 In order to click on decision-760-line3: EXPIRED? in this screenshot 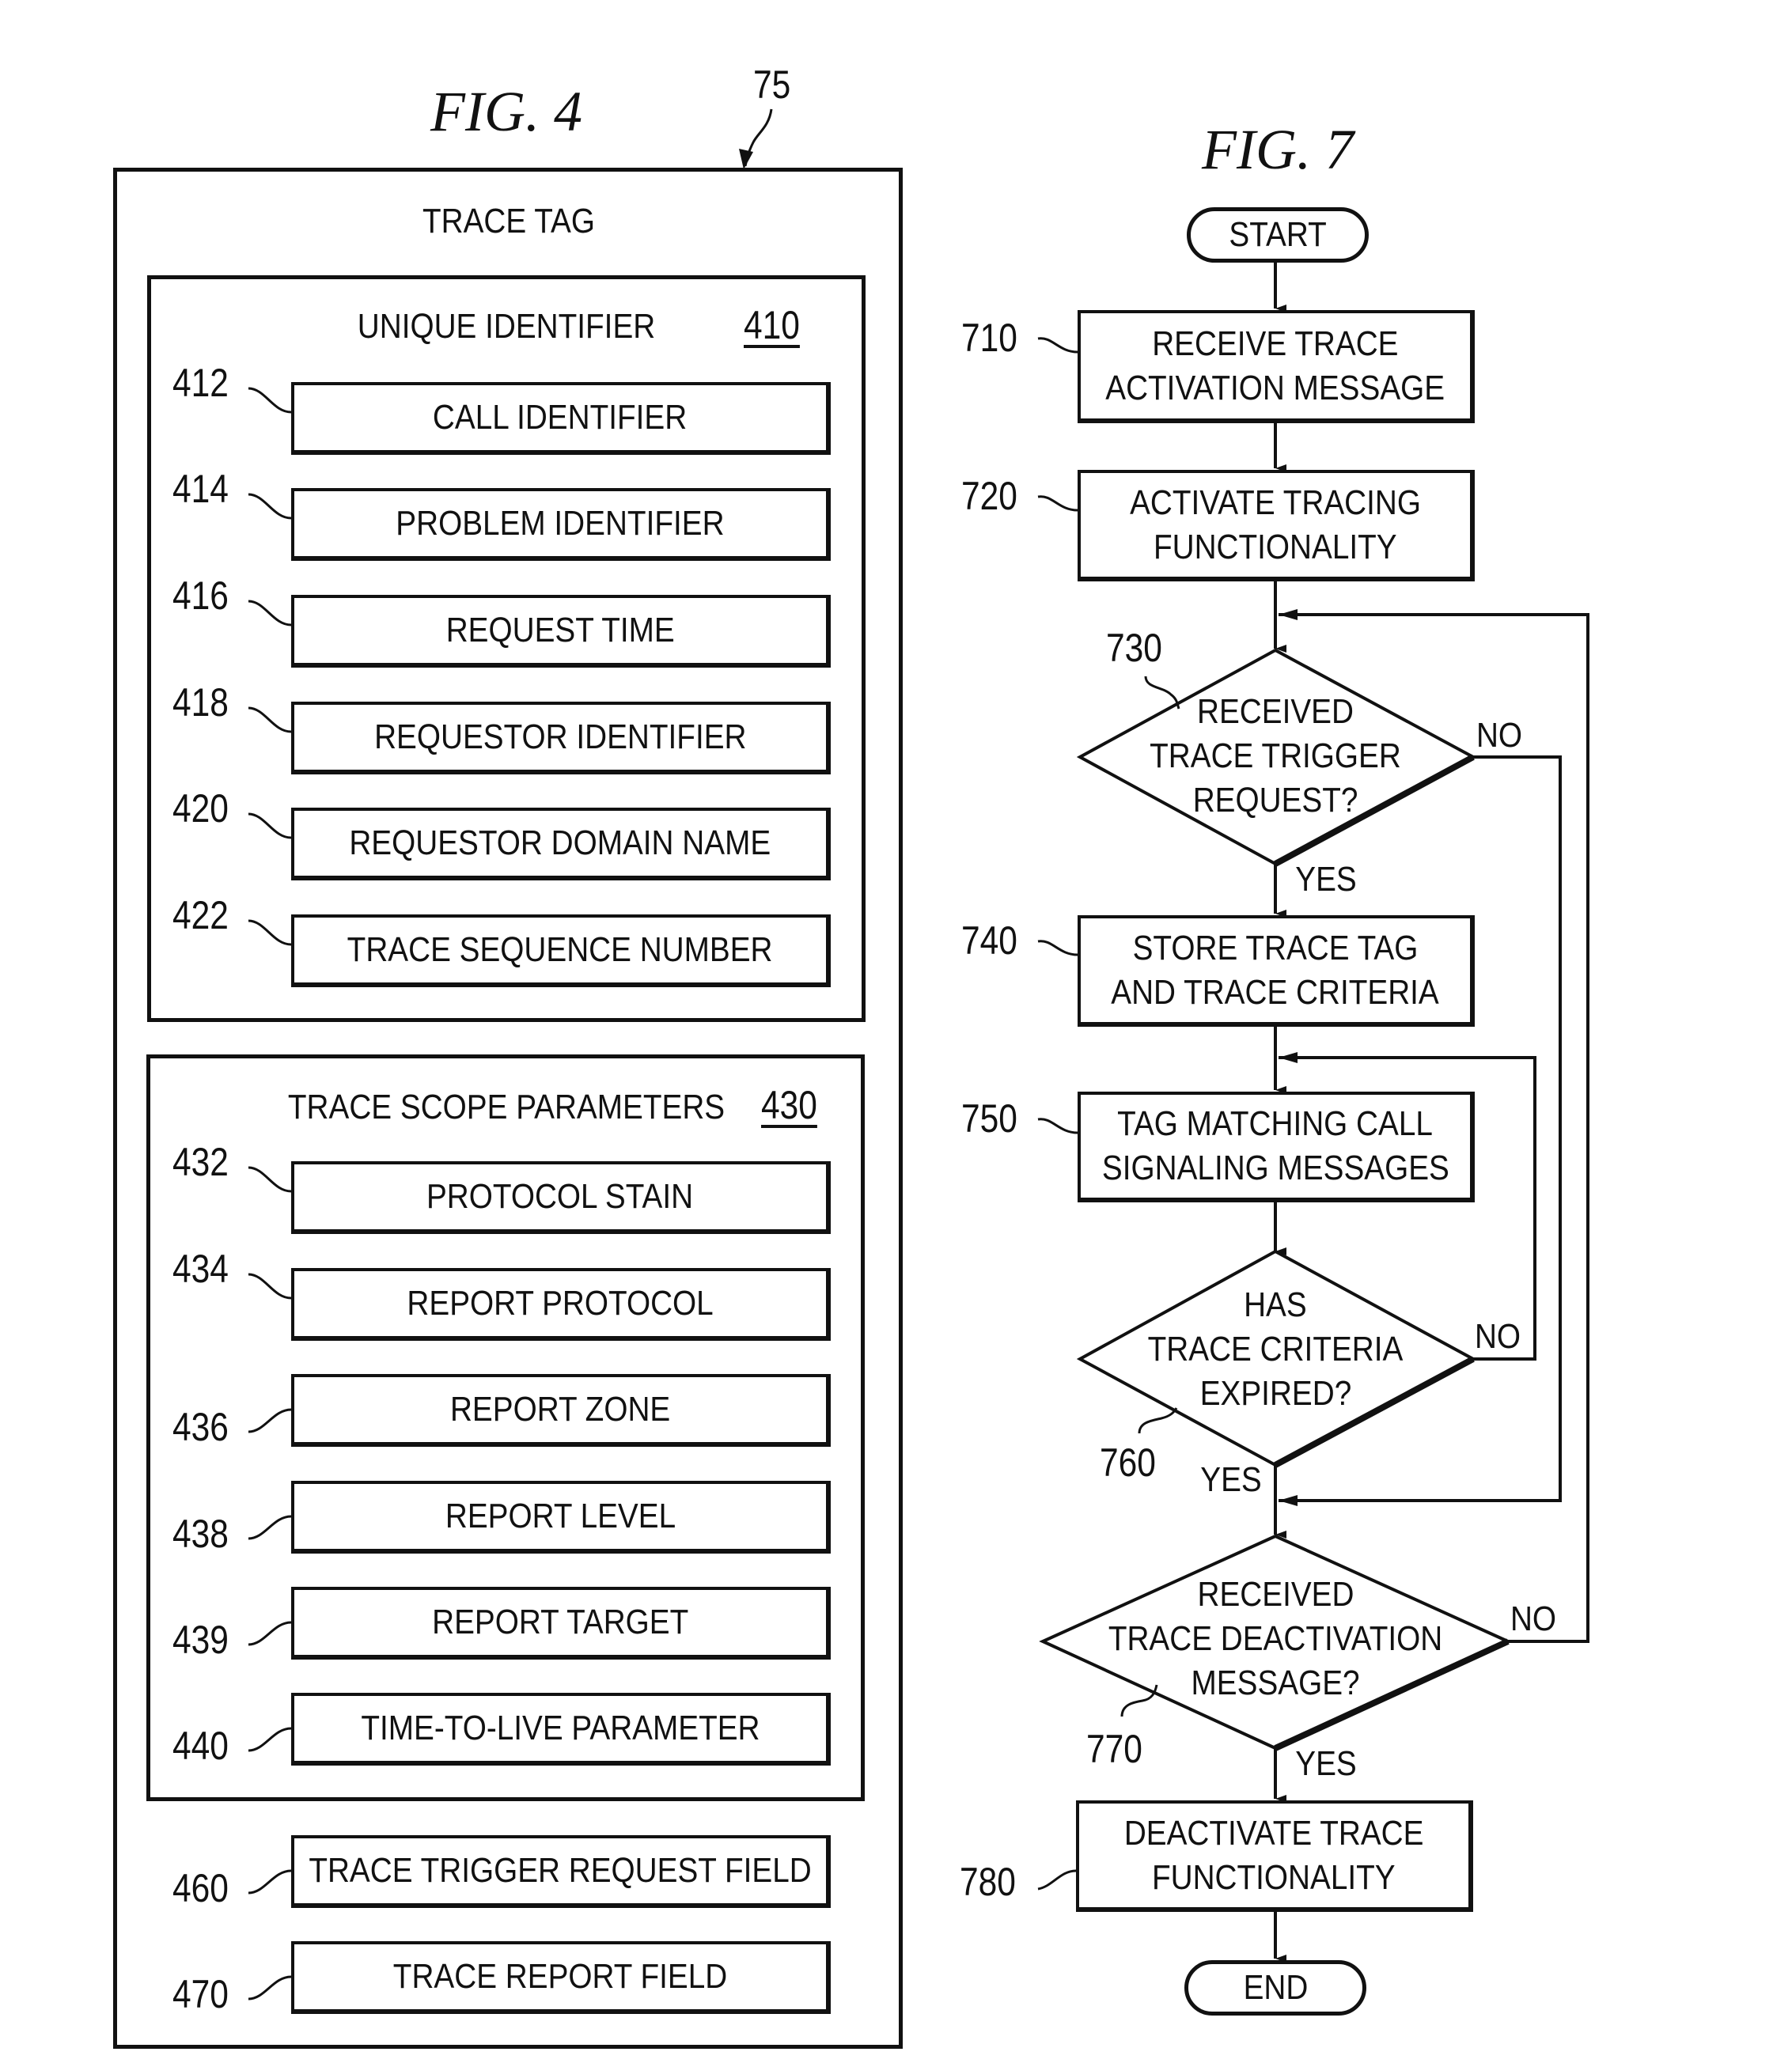, I will do `click(1275, 1394)`.